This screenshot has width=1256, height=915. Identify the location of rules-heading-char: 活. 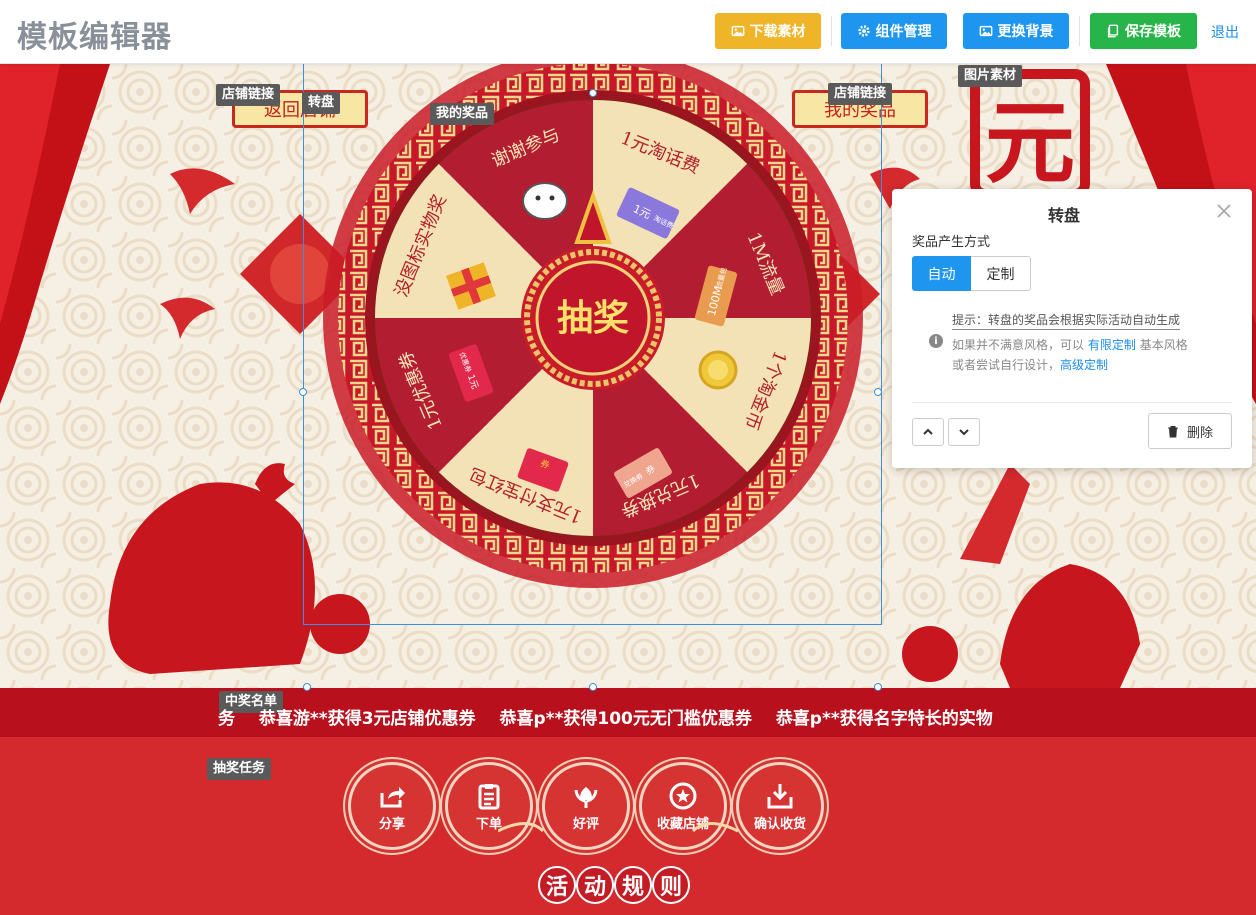
(557, 885).